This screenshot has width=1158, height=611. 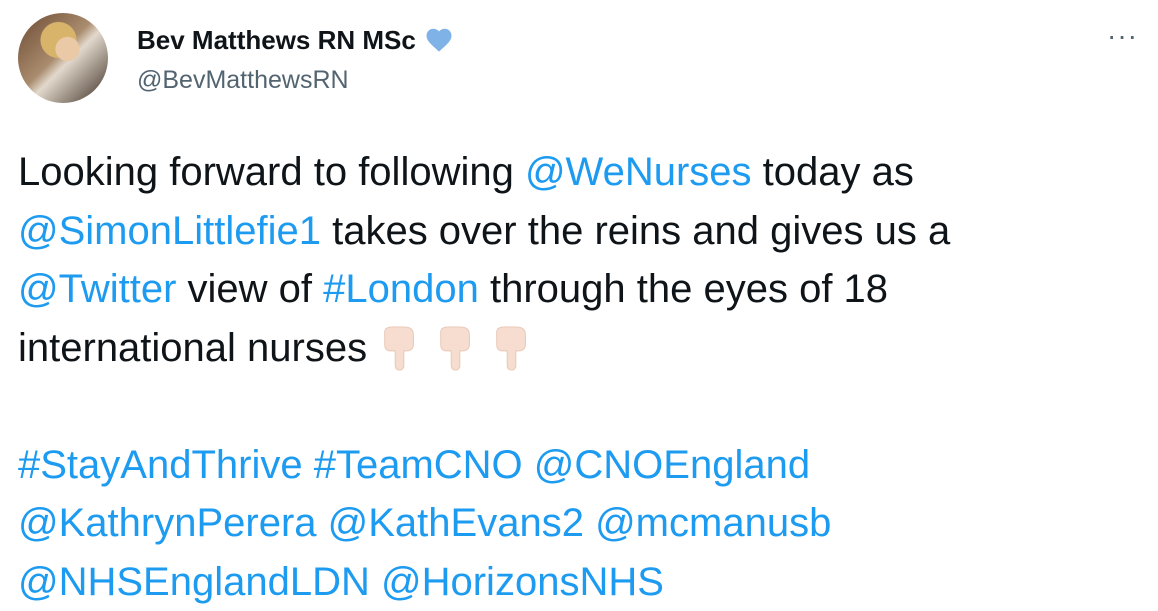 What do you see at coordinates (522, 582) in the screenshot?
I see `mention-link: @HorizonsNHS` at bounding box center [522, 582].